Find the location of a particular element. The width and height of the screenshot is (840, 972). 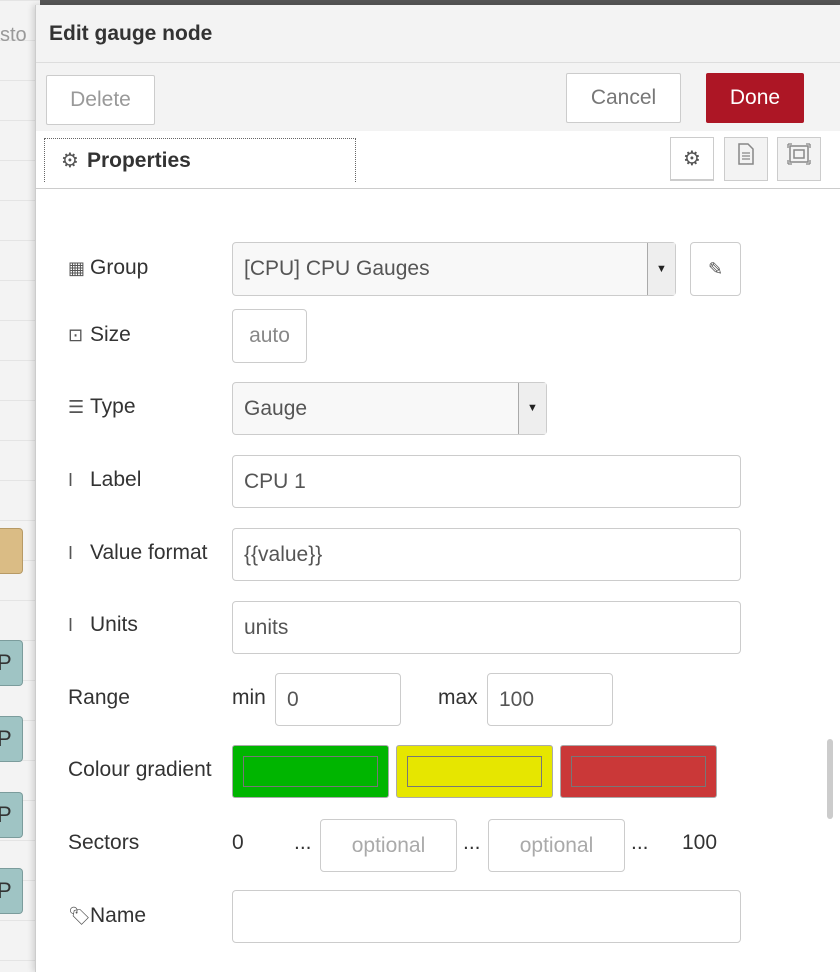

canvas-node-3: P is located at coordinates (11, 815).